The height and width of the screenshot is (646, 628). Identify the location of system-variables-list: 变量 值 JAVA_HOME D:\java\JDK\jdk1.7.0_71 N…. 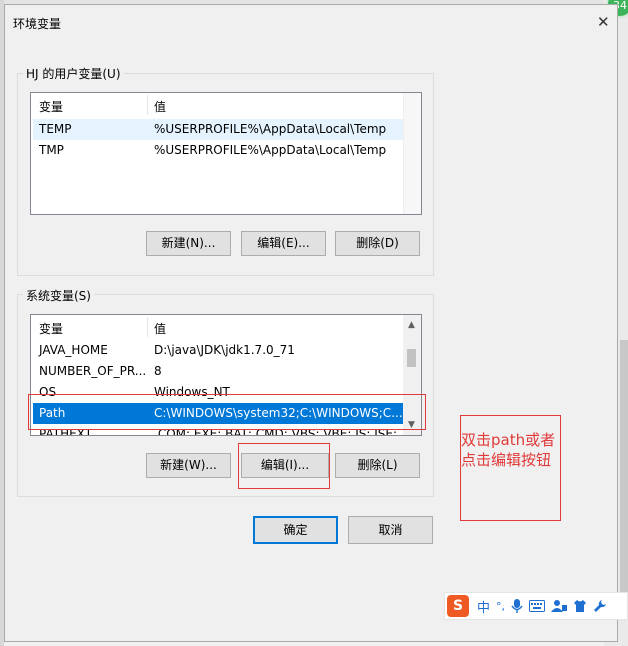
(226, 375).